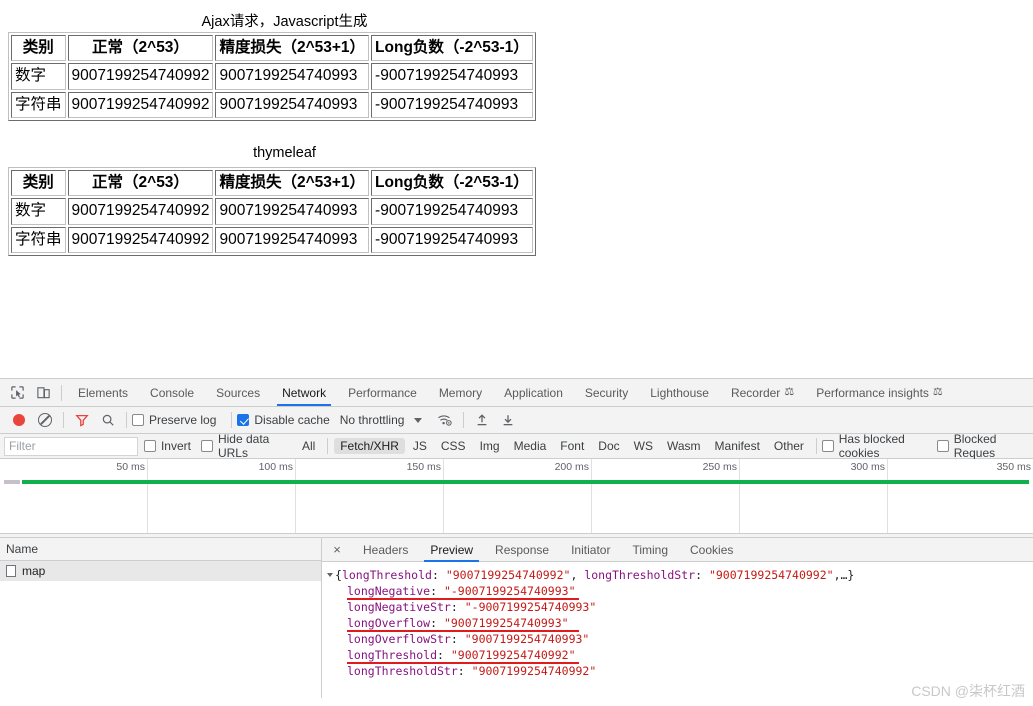  Describe the element at coordinates (38, 183) in the screenshot. I see `table-header-cell: 类别` at that location.